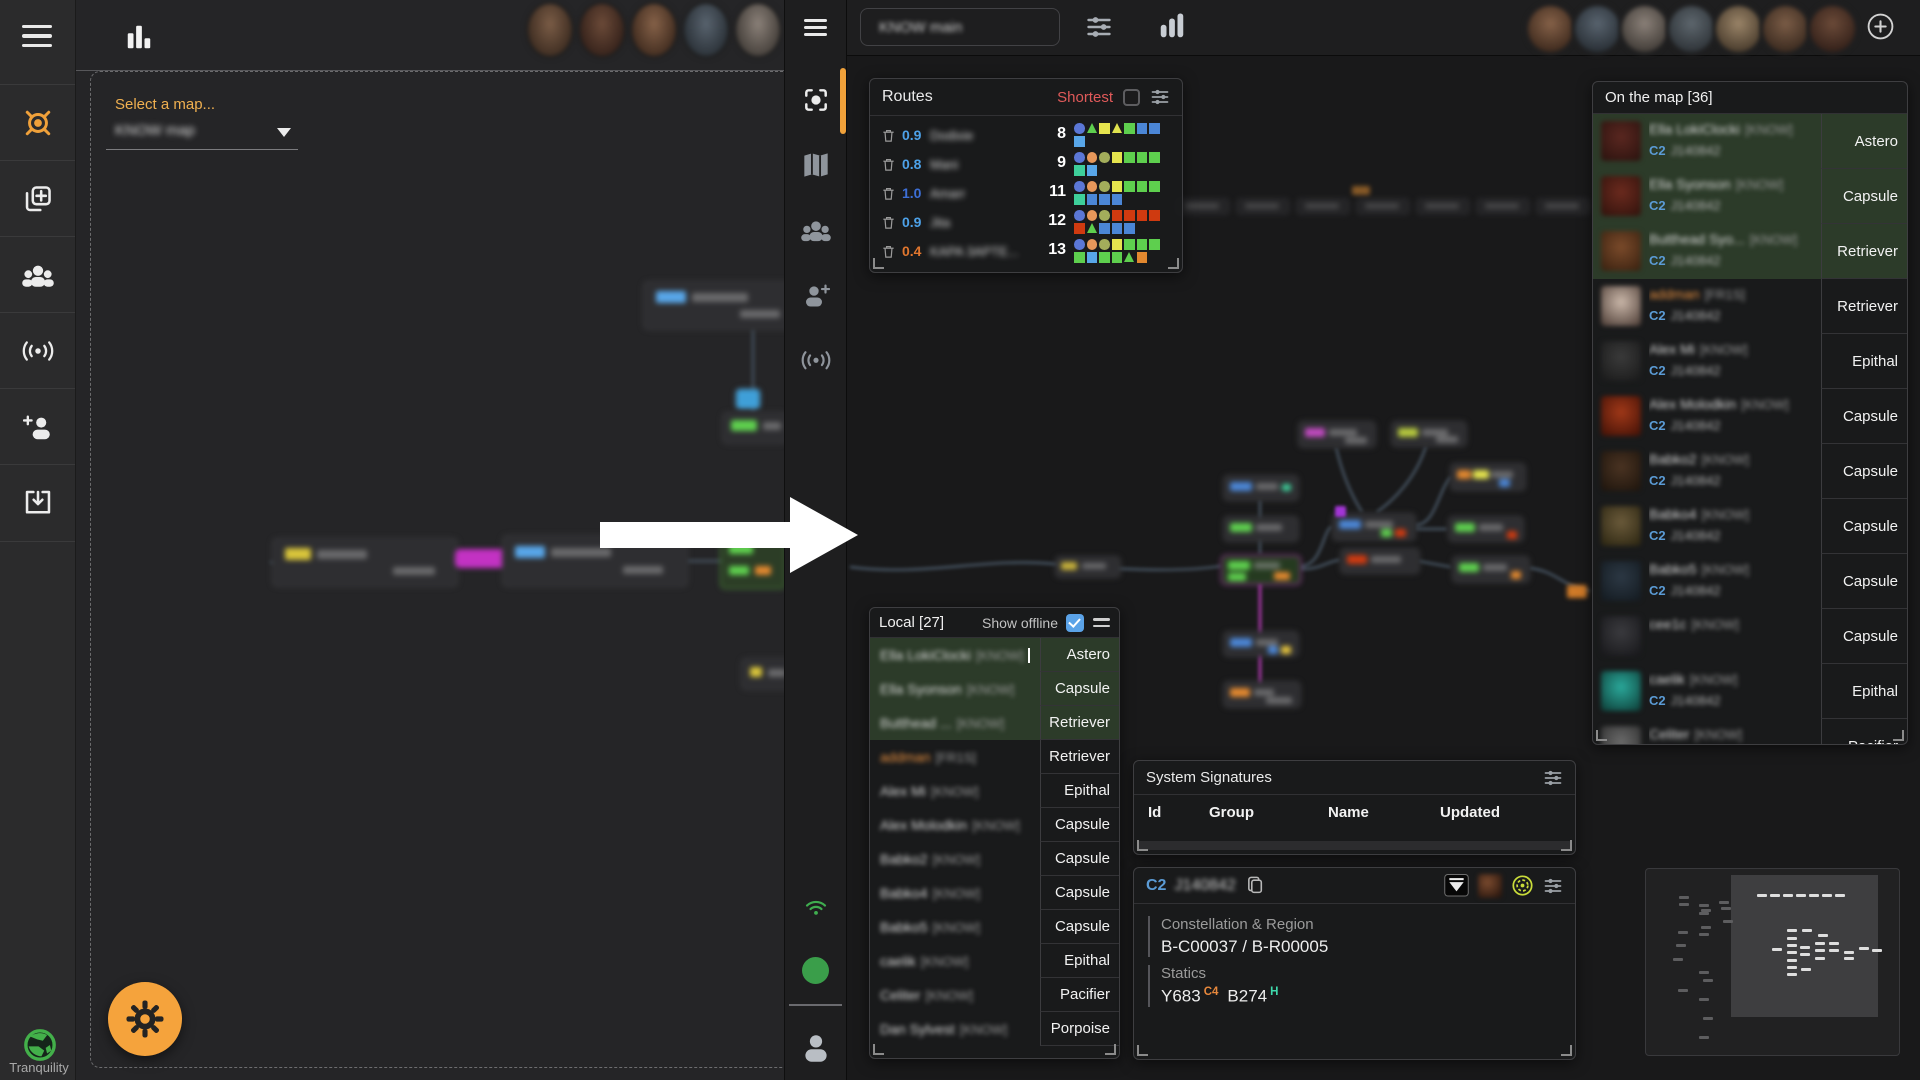  I want to click on col-name: Name, so click(1348, 812).